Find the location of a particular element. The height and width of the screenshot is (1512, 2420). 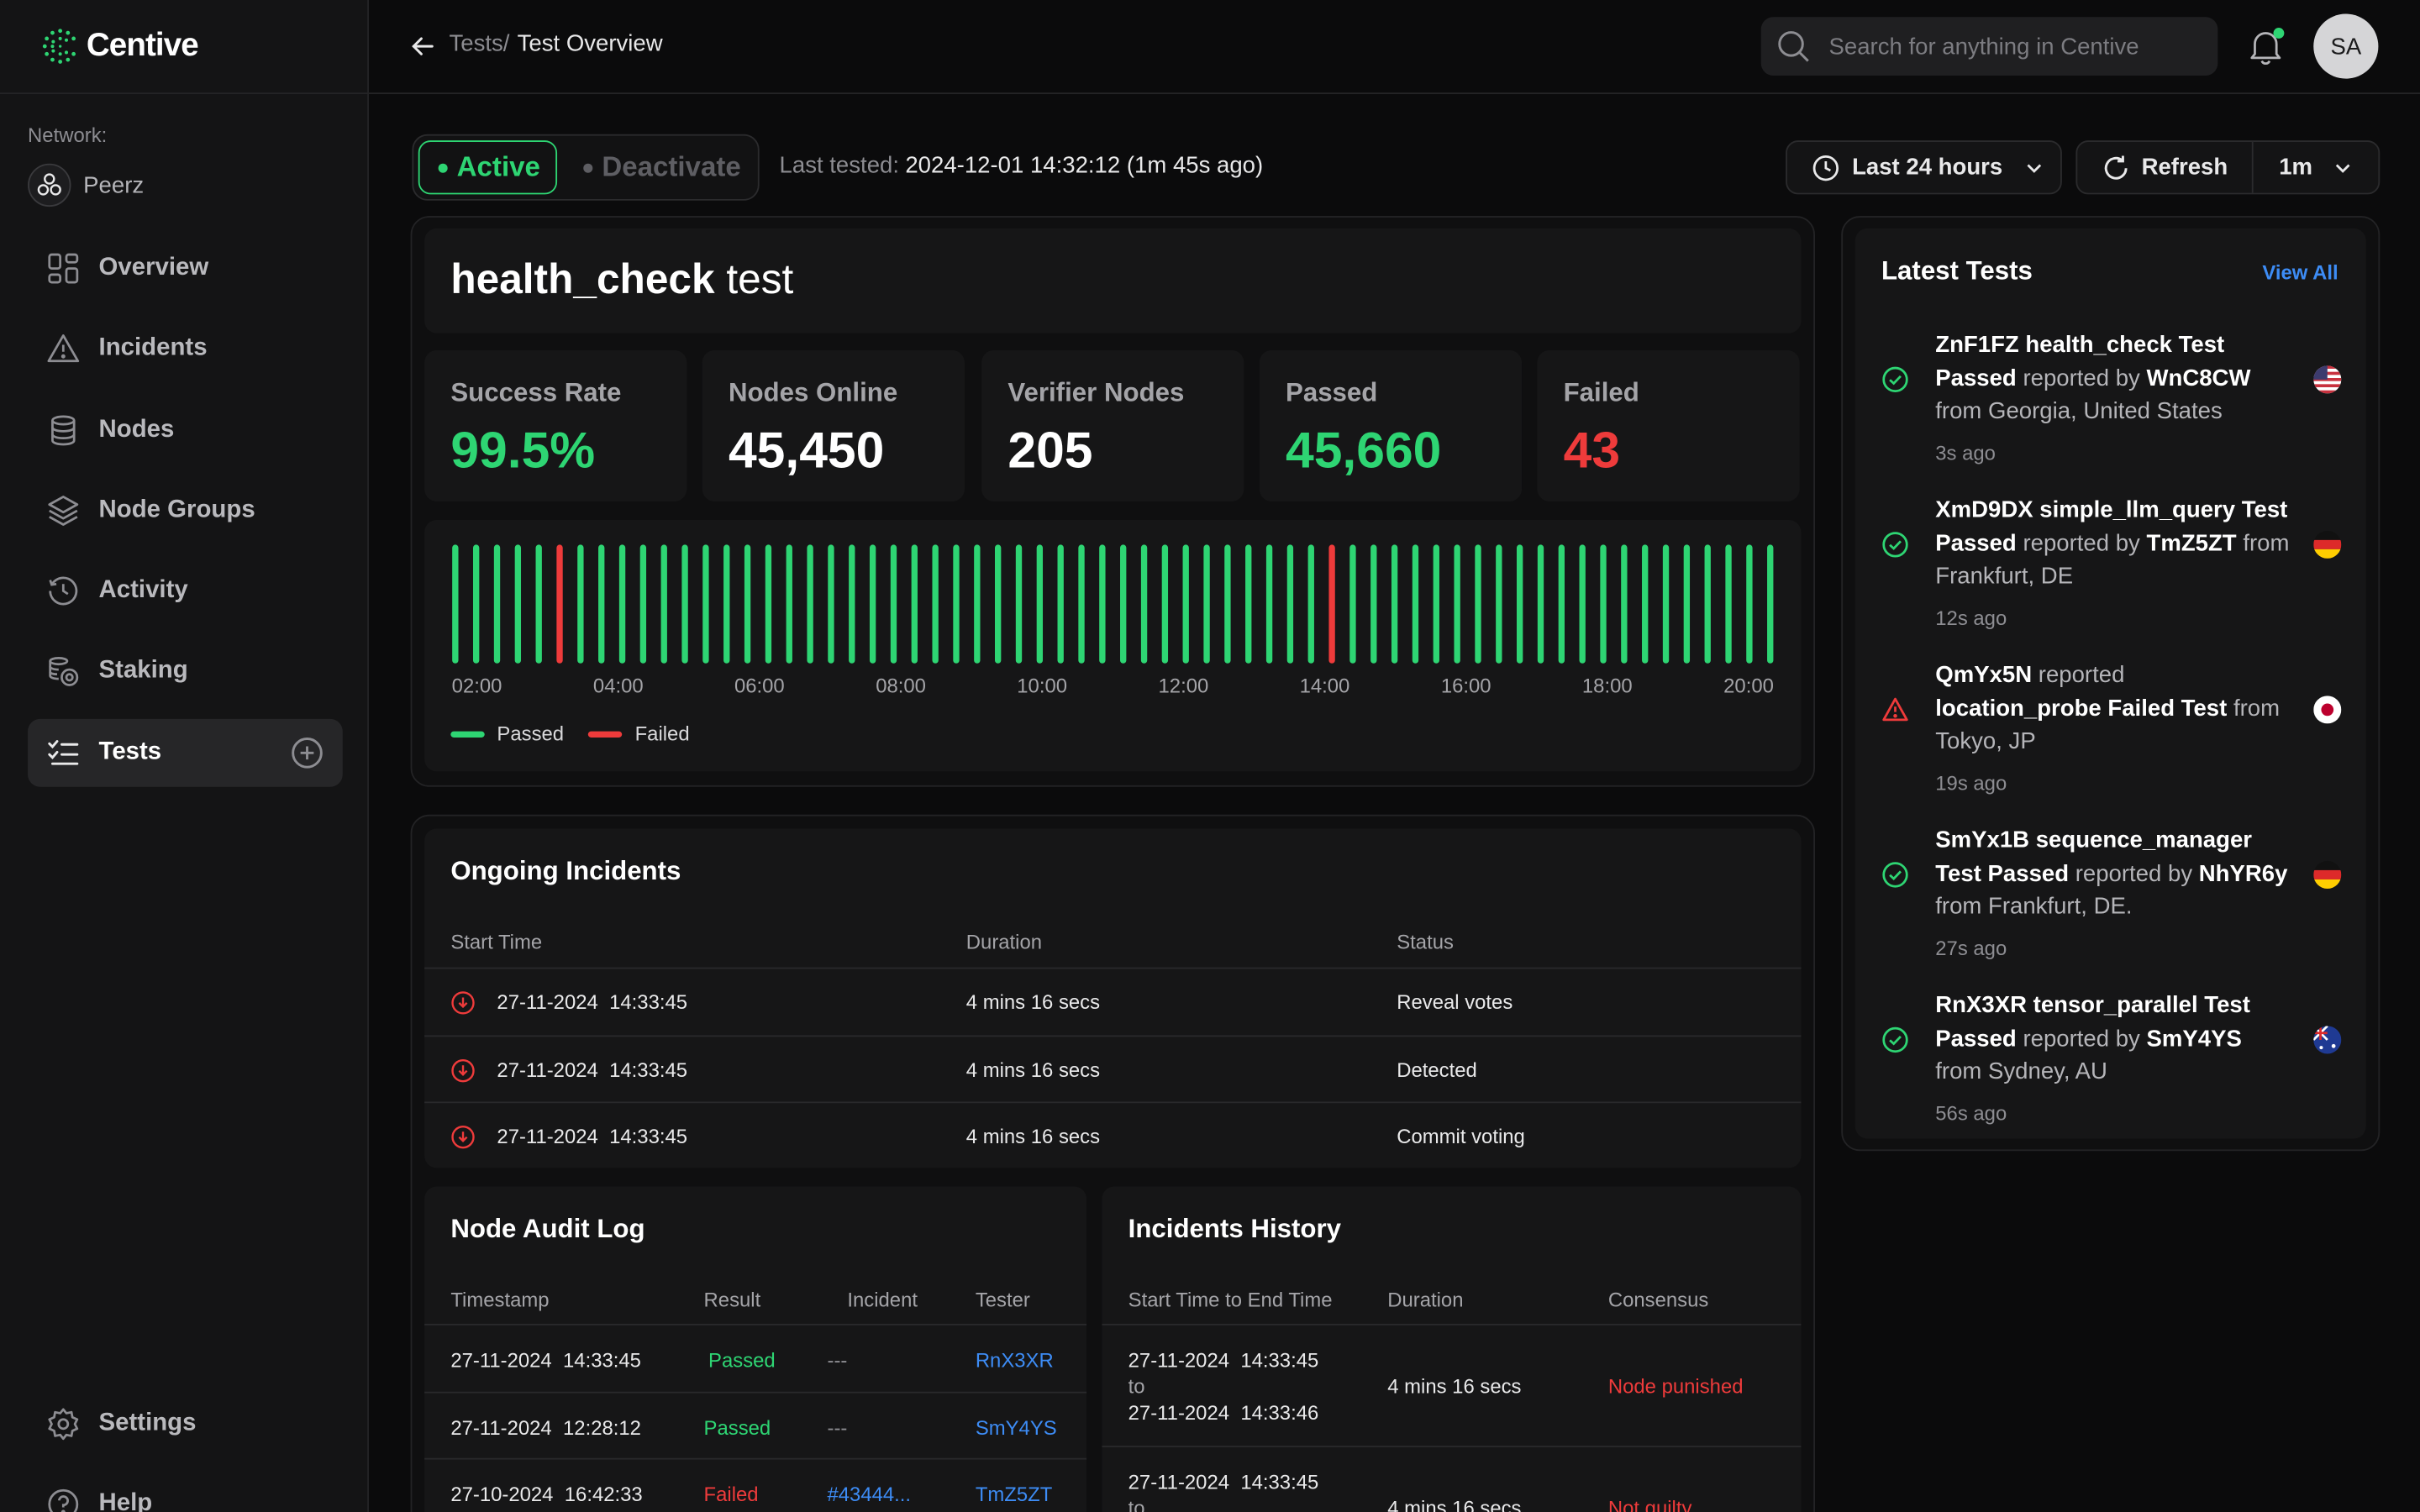

deactivate-button: Deactivate is located at coordinates (662, 167).